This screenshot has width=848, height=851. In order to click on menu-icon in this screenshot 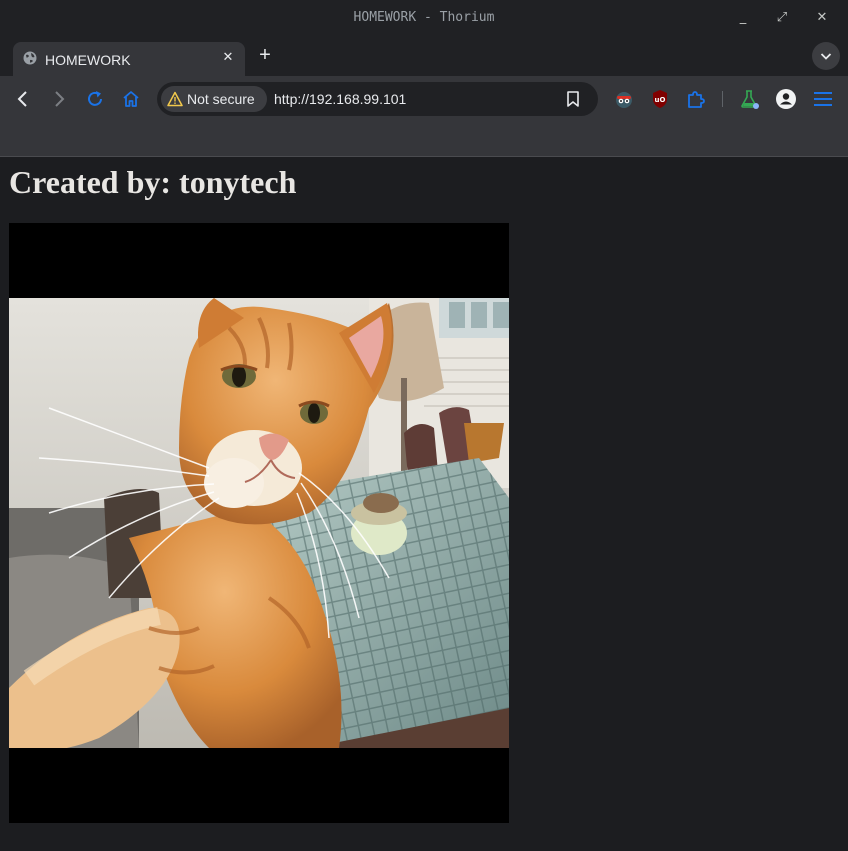, I will do `click(823, 99)`.